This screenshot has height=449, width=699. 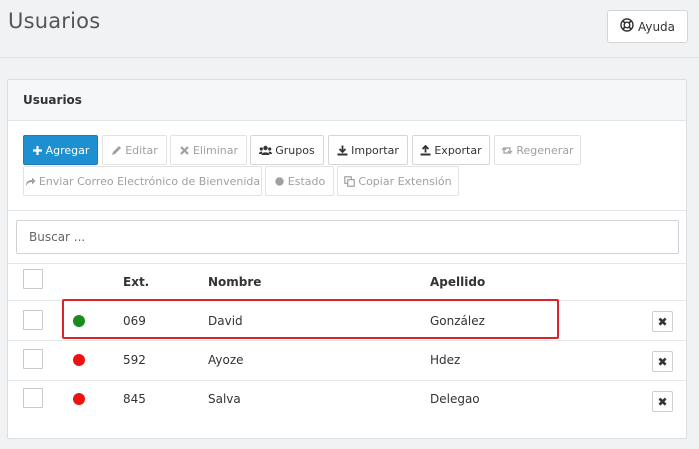 I want to click on edit-button: Editar, so click(x=134, y=150).